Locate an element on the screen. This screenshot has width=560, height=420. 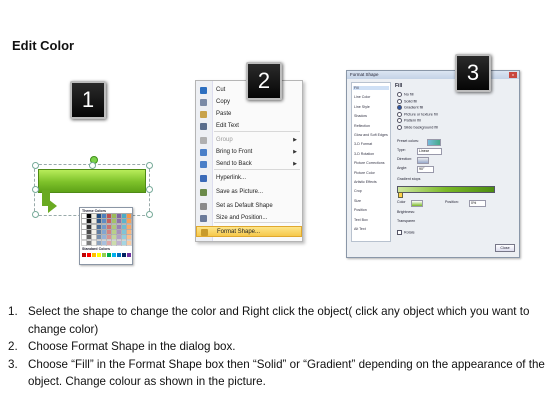
menu-item: Group ▶ is located at coordinates (249, 140).